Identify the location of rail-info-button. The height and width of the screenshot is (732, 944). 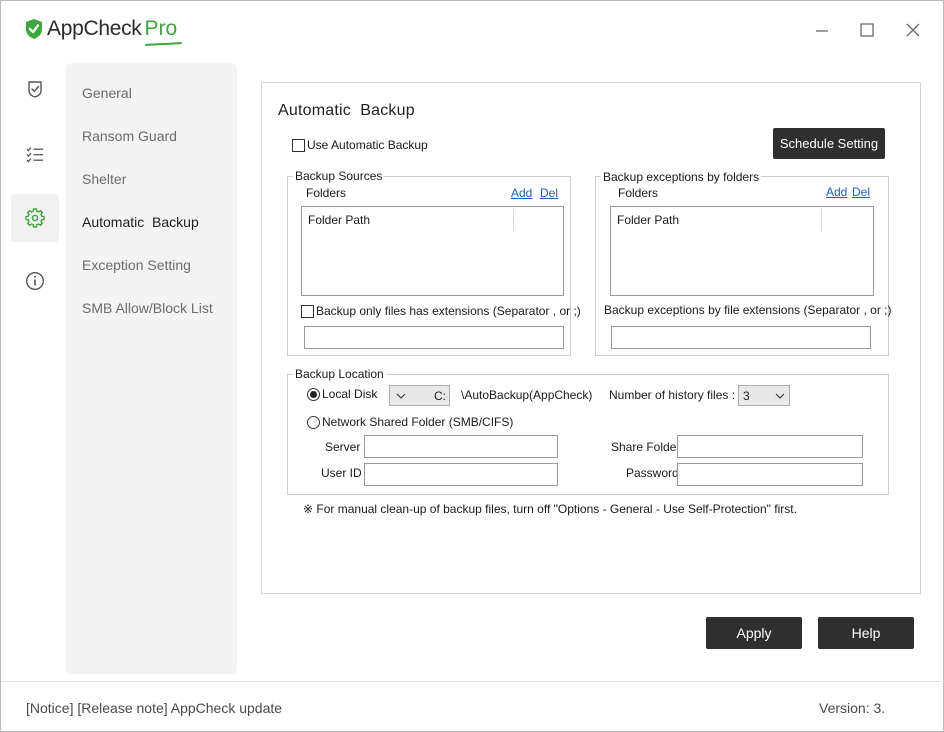
(35, 281).